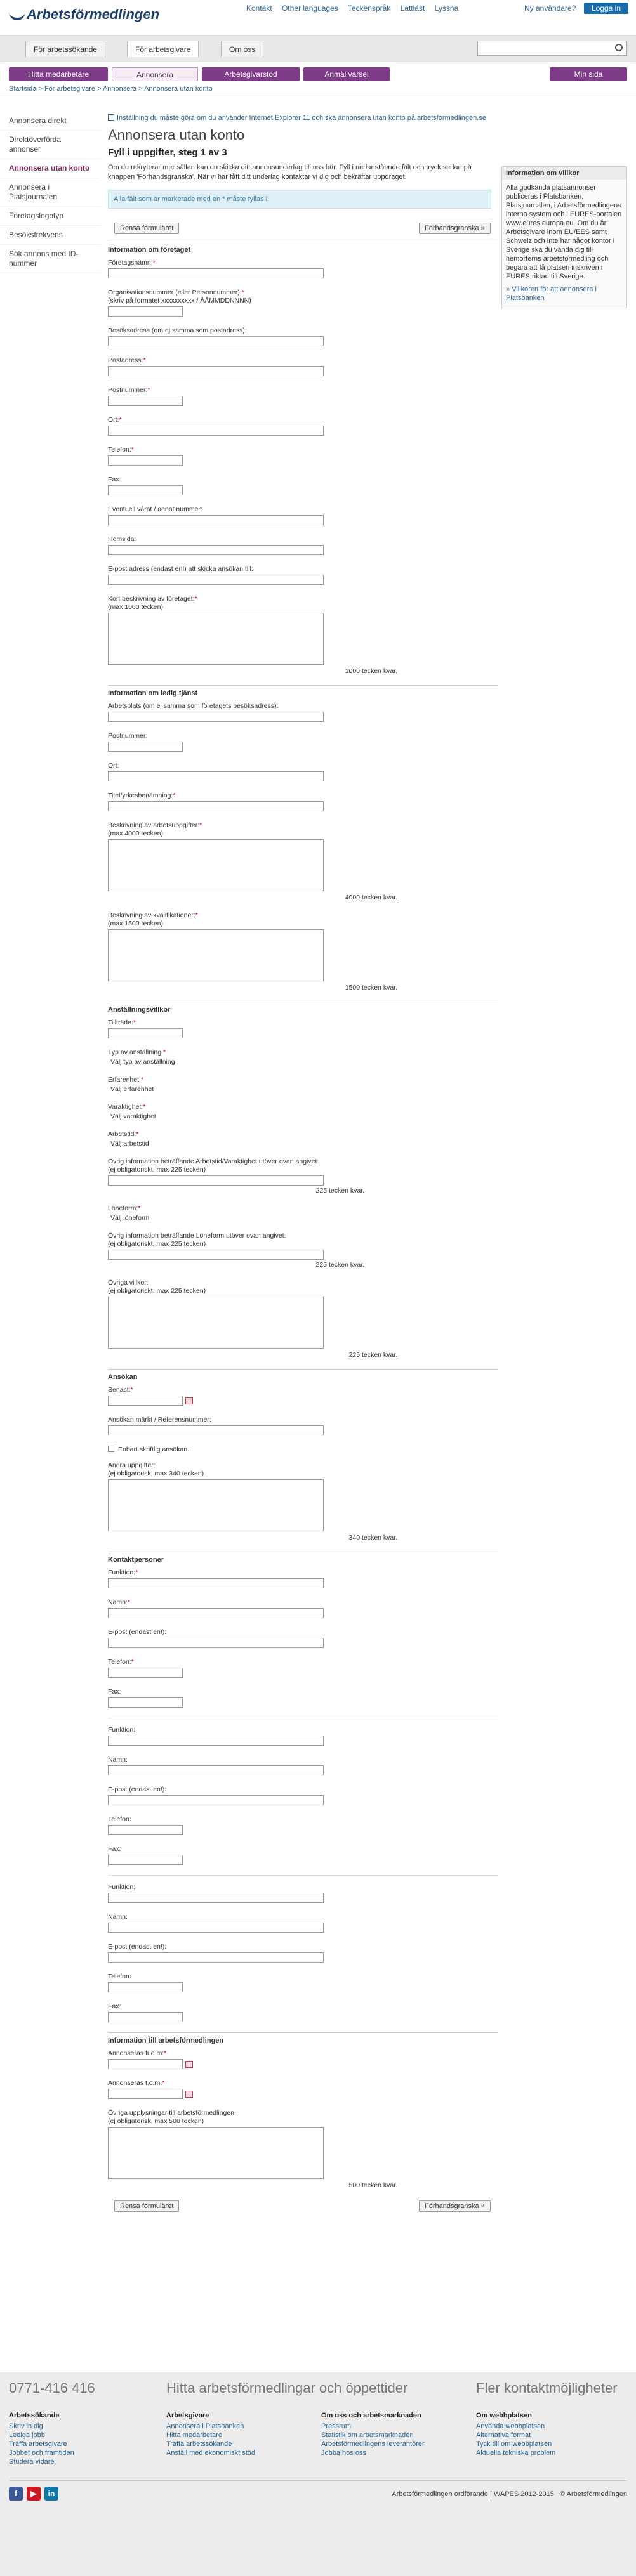 Image resolution: width=636 pixels, height=2576 pixels. What do you see at coordinates (216, 1583) in the screenshot?
I see `contact1-func-field` at bounding box center [216, 1583].